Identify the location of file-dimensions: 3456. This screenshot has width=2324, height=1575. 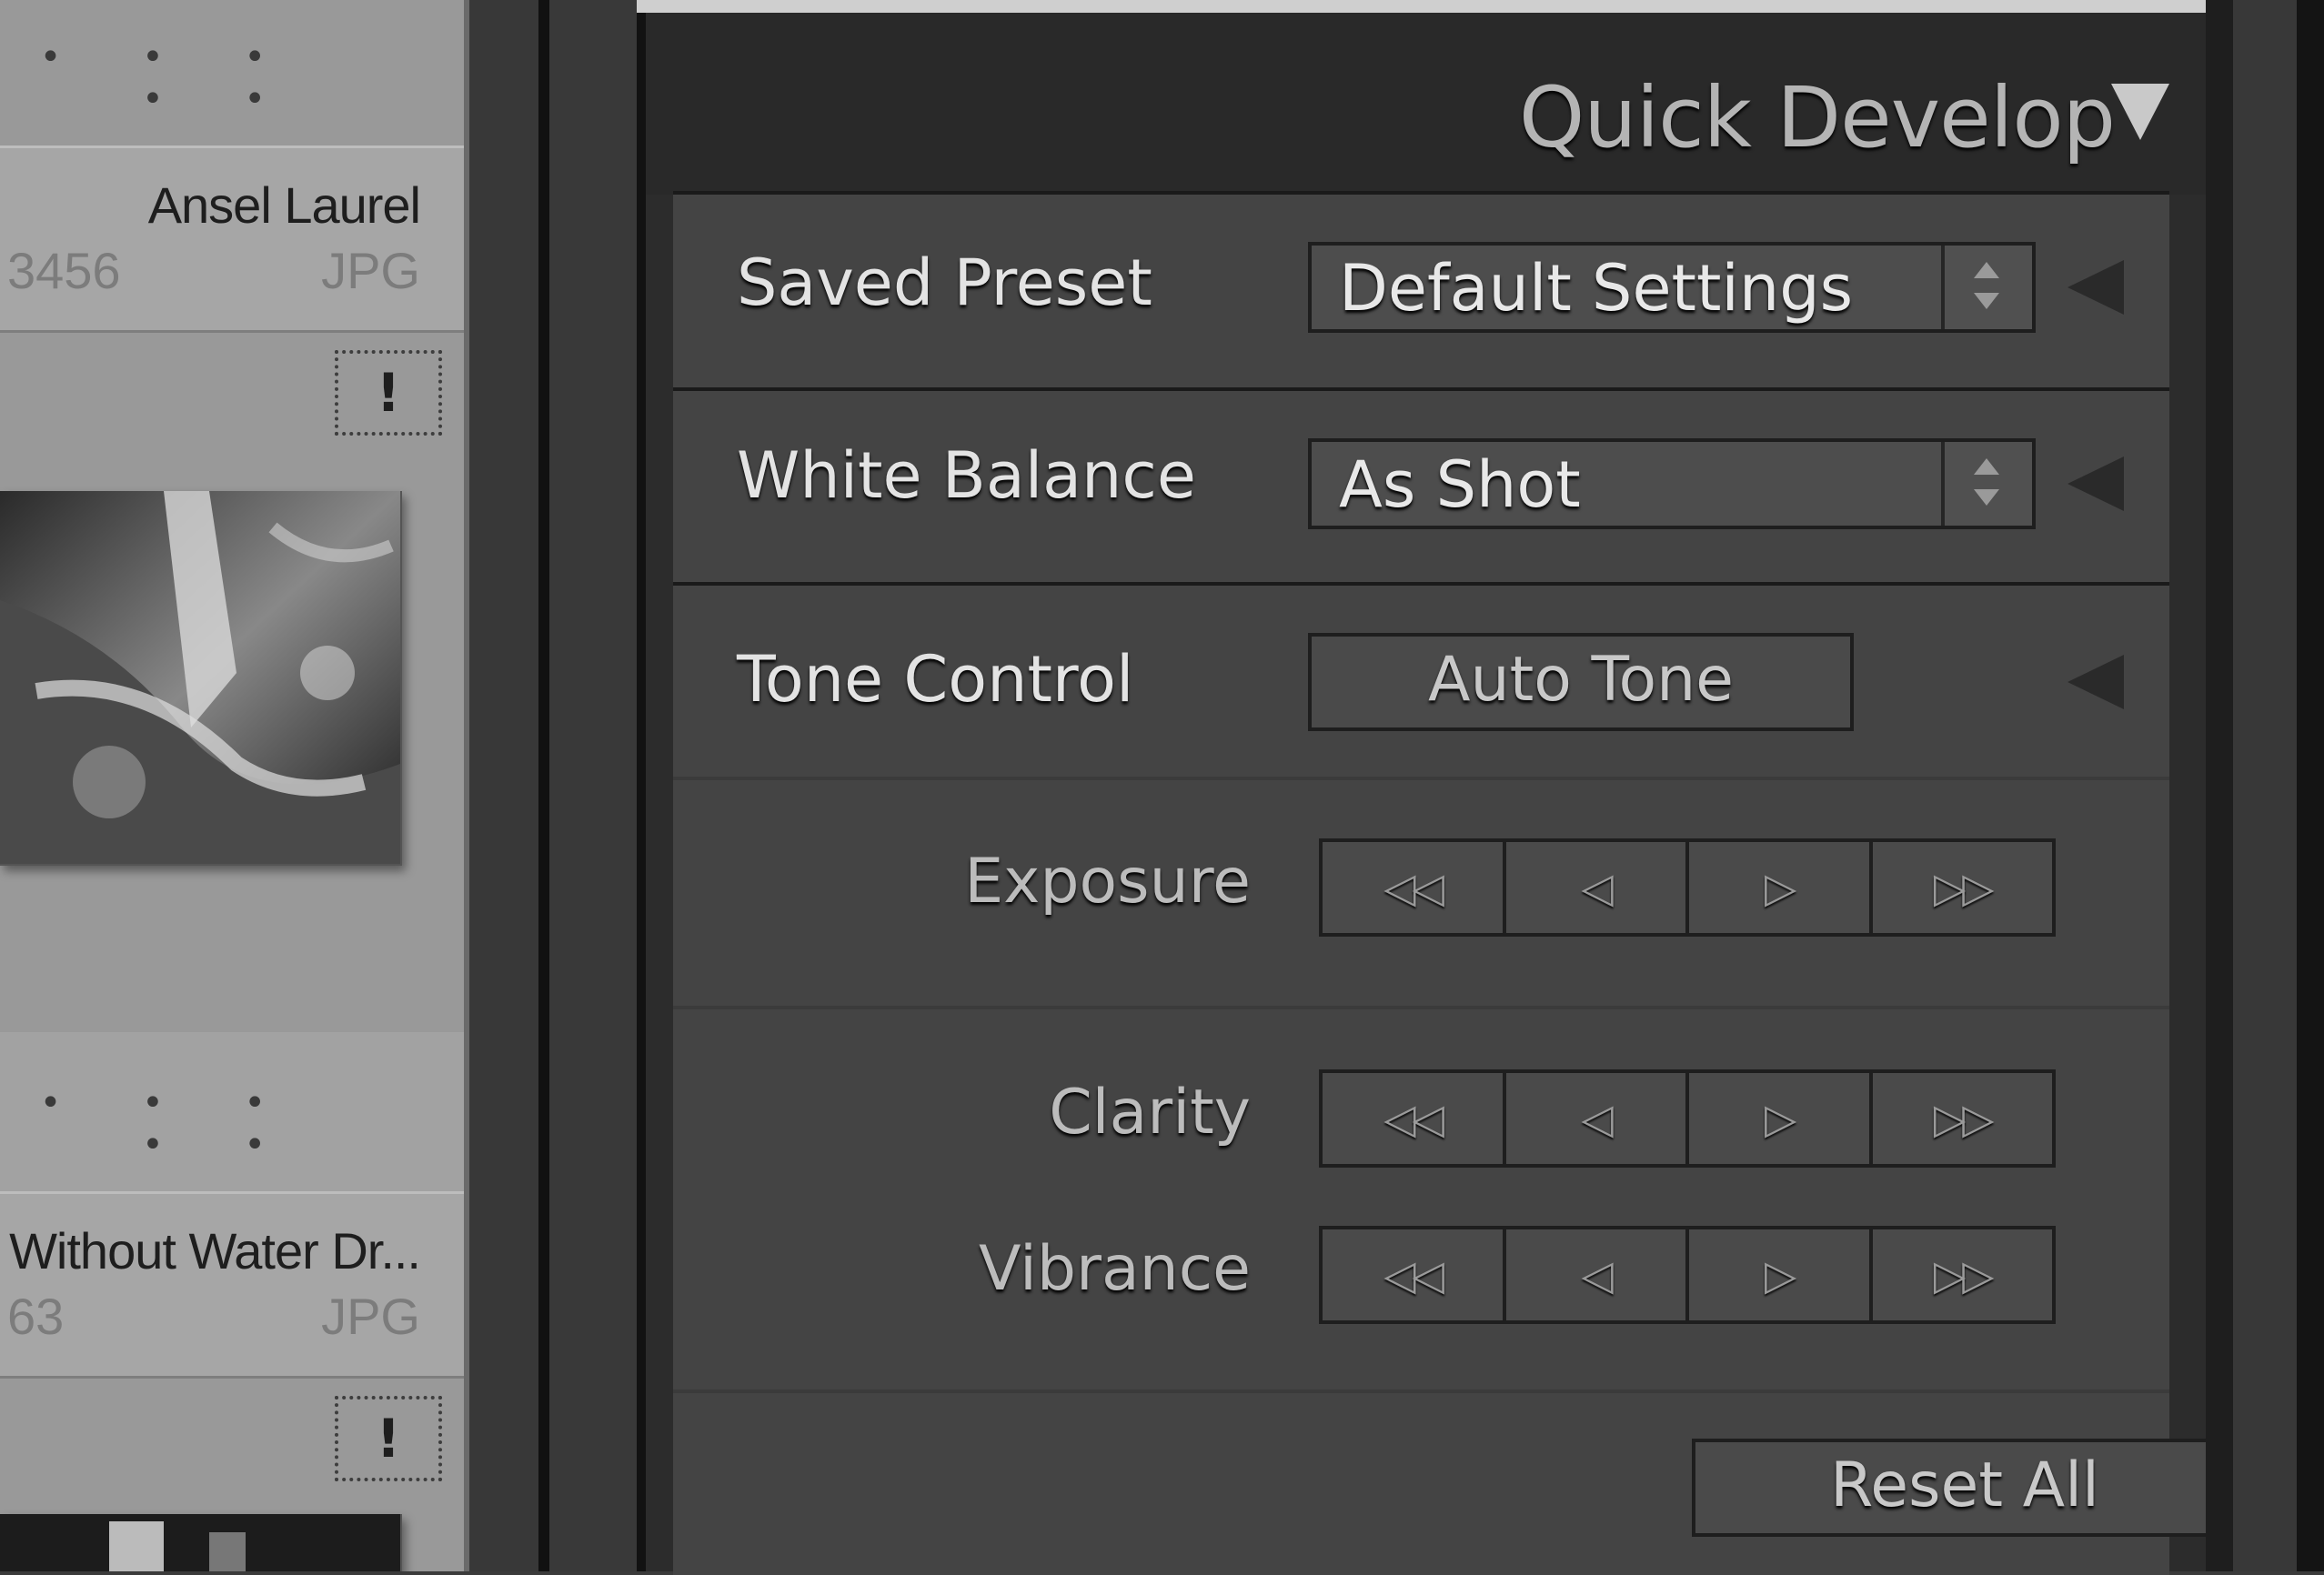
(64, 270).